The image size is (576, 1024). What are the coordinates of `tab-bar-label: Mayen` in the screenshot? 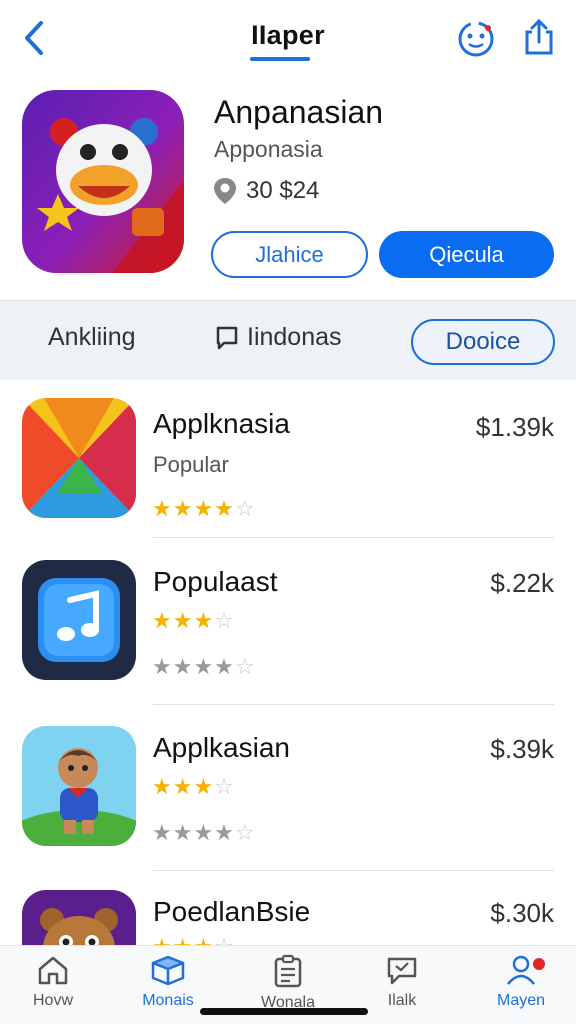 It's located at (521, 1000).